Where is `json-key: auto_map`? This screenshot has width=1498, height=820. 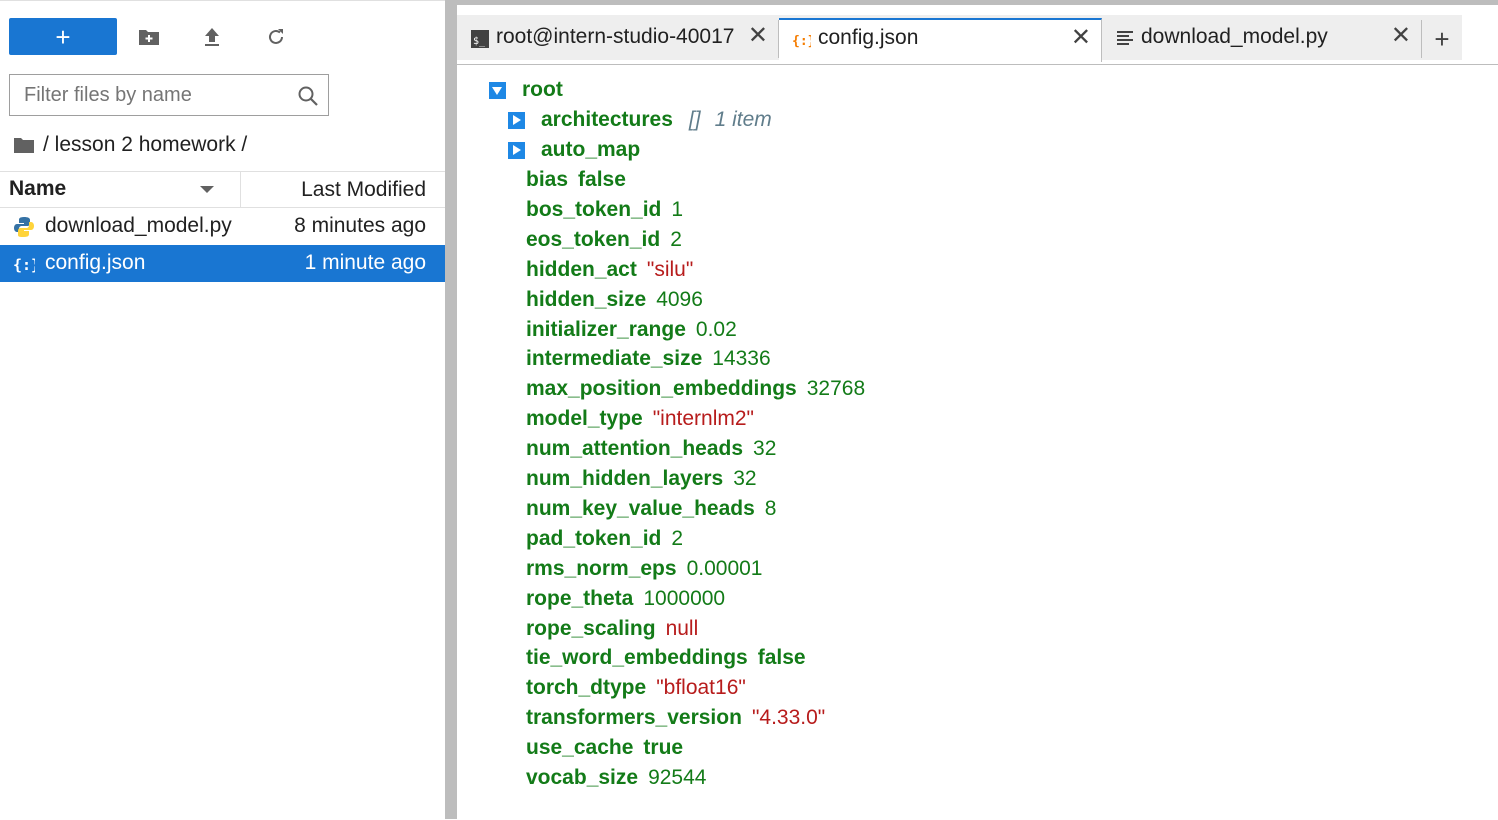 json-key: auto_map is located at coordinates (591, 149).